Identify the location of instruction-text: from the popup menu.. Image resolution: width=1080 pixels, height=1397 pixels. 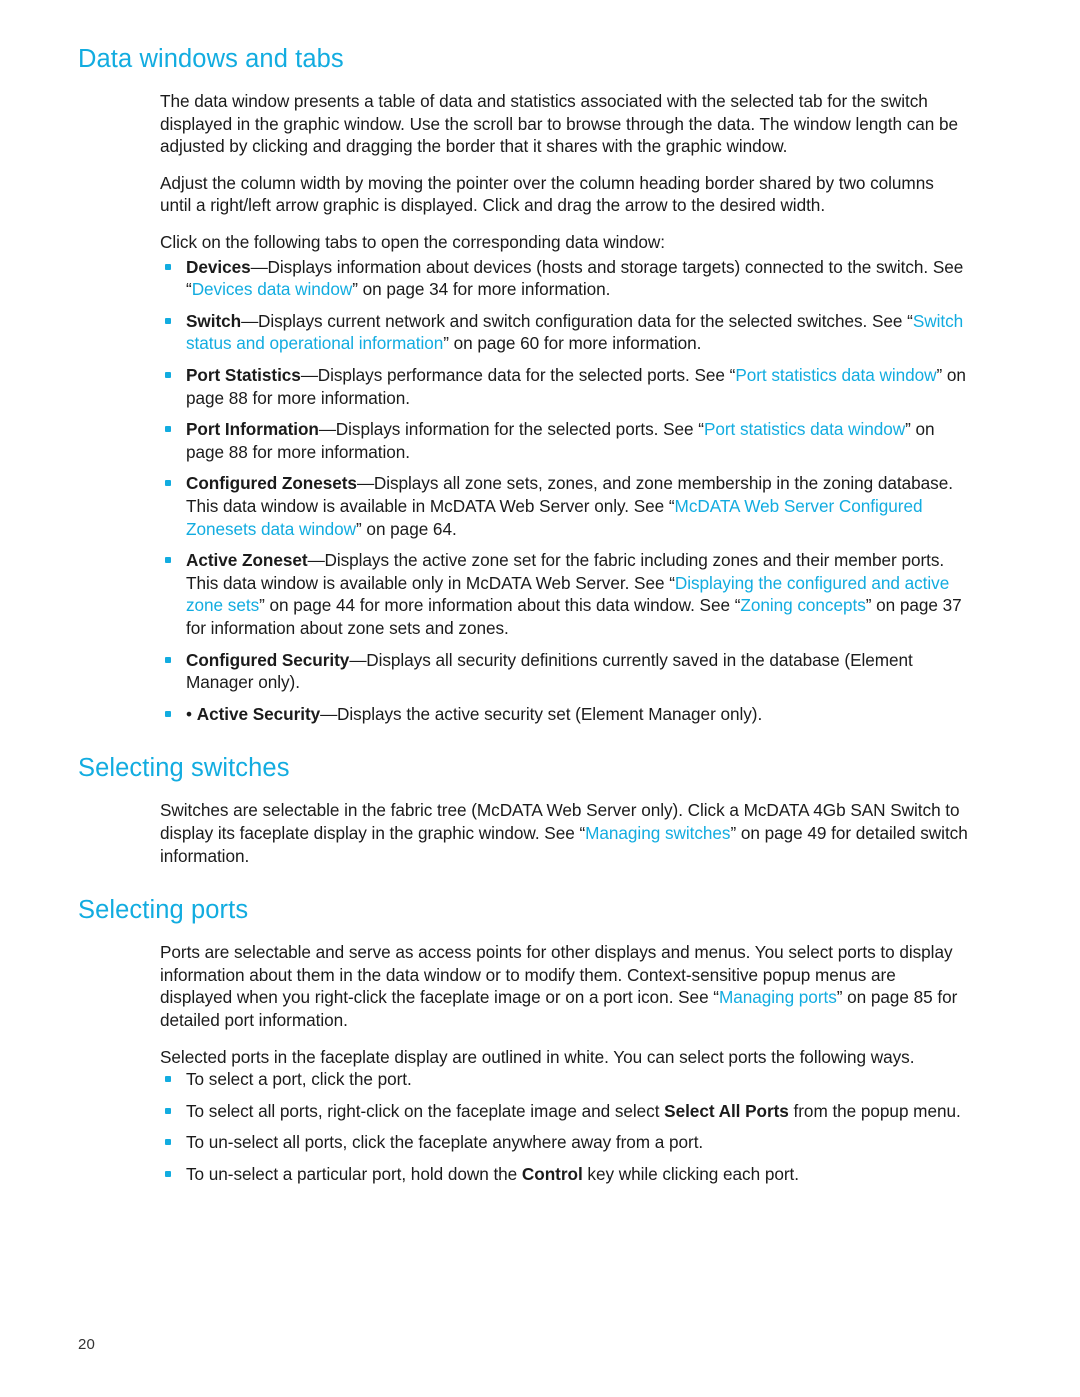
(874, 1110).